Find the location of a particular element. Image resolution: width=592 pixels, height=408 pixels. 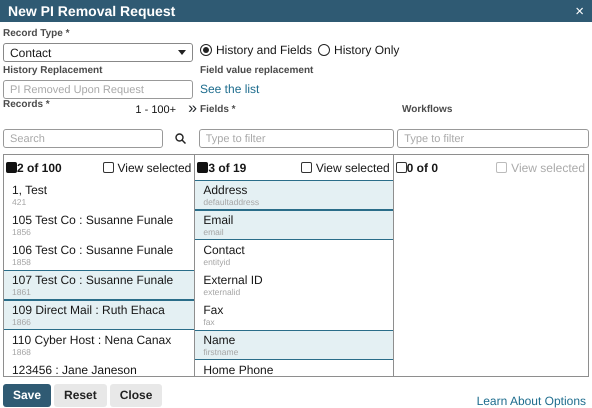

item-id: defaultaddress is located at coordinates (231, 202).